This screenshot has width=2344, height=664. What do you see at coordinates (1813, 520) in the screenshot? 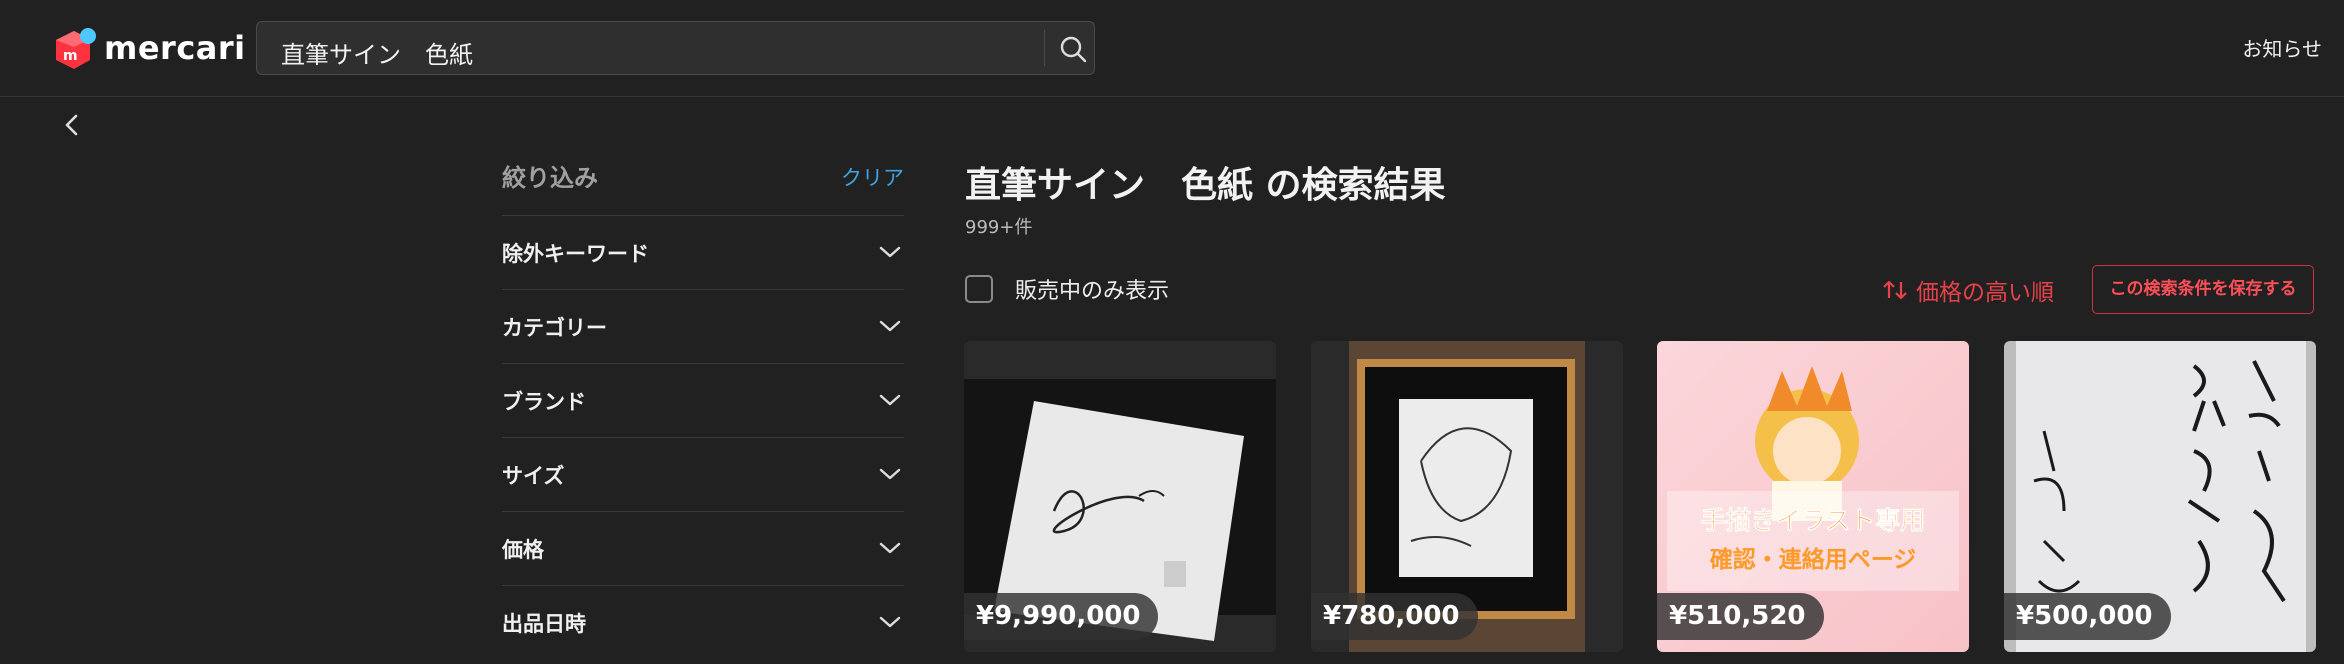
I see `overlay-text-line1: 手描きイラスト専用` at bounding box center [1813, 520].